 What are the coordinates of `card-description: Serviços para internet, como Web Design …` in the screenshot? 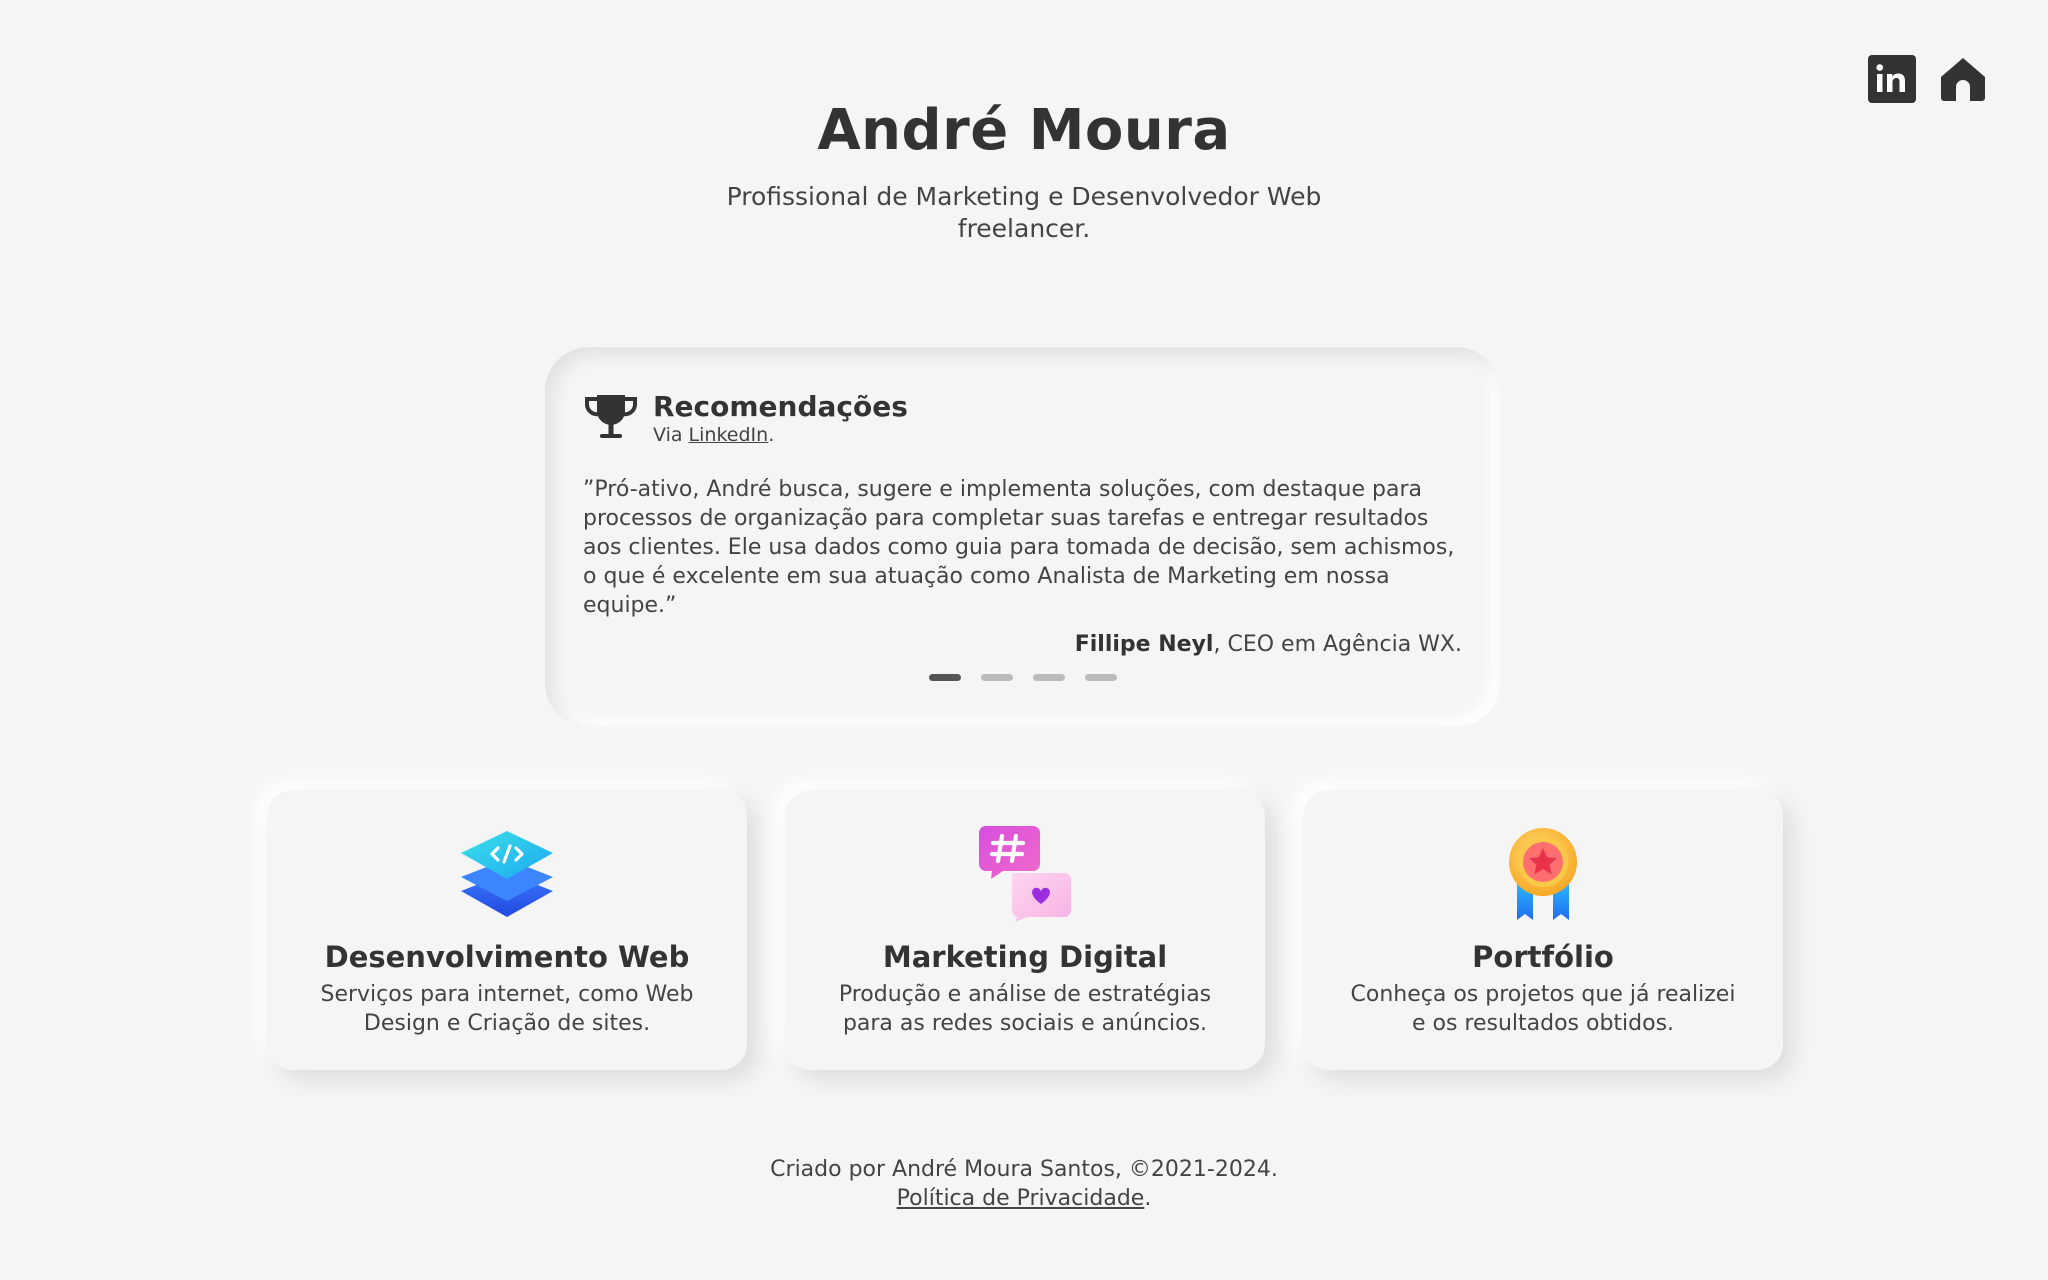 It's located at (507, 1009).